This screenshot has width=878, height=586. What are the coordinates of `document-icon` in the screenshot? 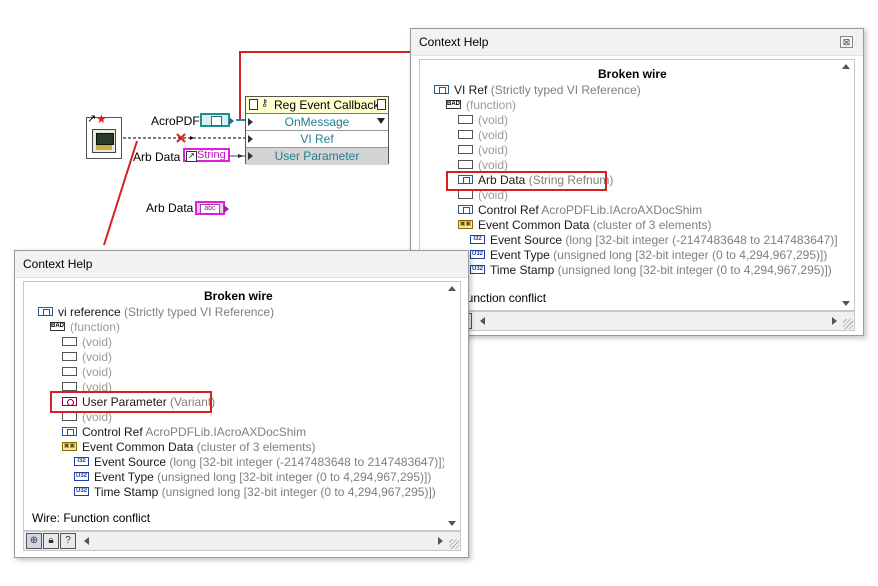 It's located at (216, 121).